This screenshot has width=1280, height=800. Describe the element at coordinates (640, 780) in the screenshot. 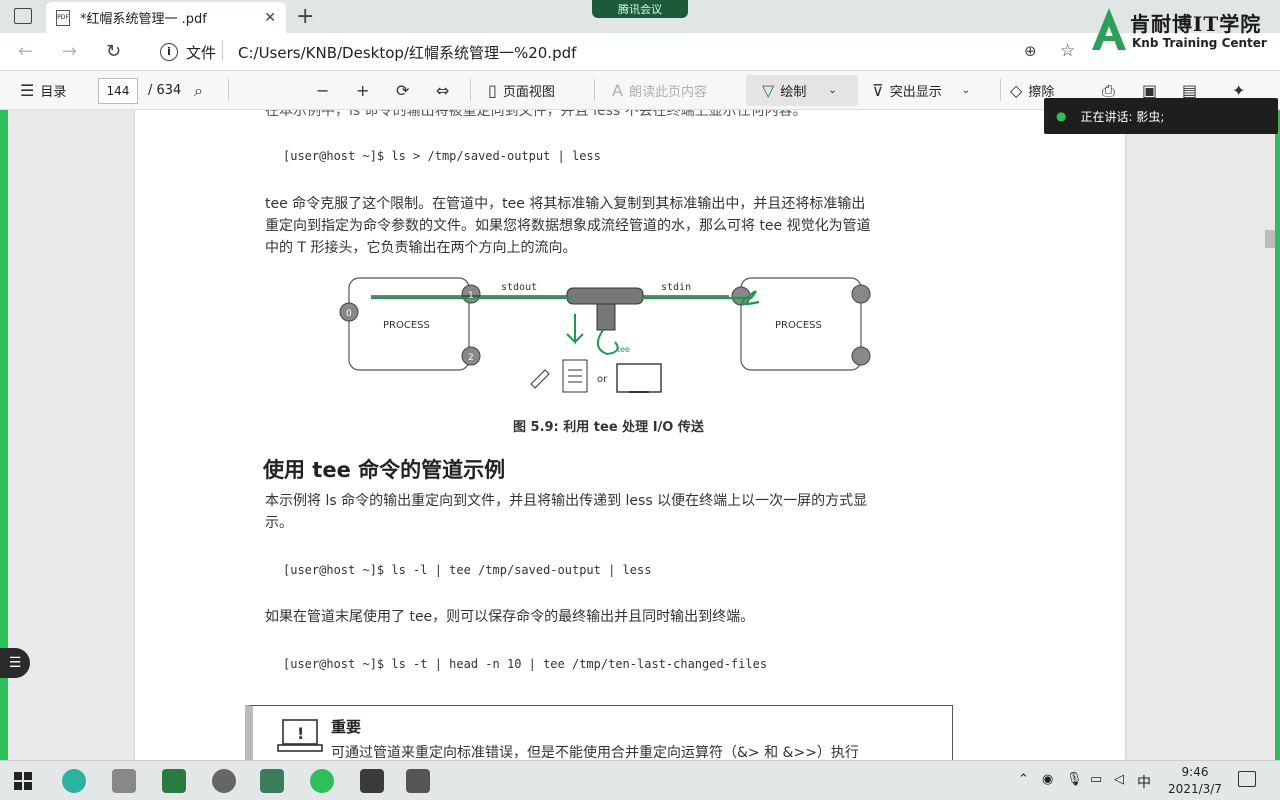

I see `taskbar: ⌃ ◉ 🎙 ▭ ◁ 中 9:46 2021/3/7` at that location.